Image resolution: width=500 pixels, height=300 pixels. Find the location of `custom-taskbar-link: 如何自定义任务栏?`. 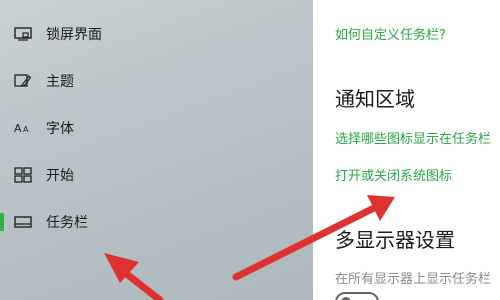

custom-taskbar-link: 如何自定义任务栏? is located at coordinates (390, 33).